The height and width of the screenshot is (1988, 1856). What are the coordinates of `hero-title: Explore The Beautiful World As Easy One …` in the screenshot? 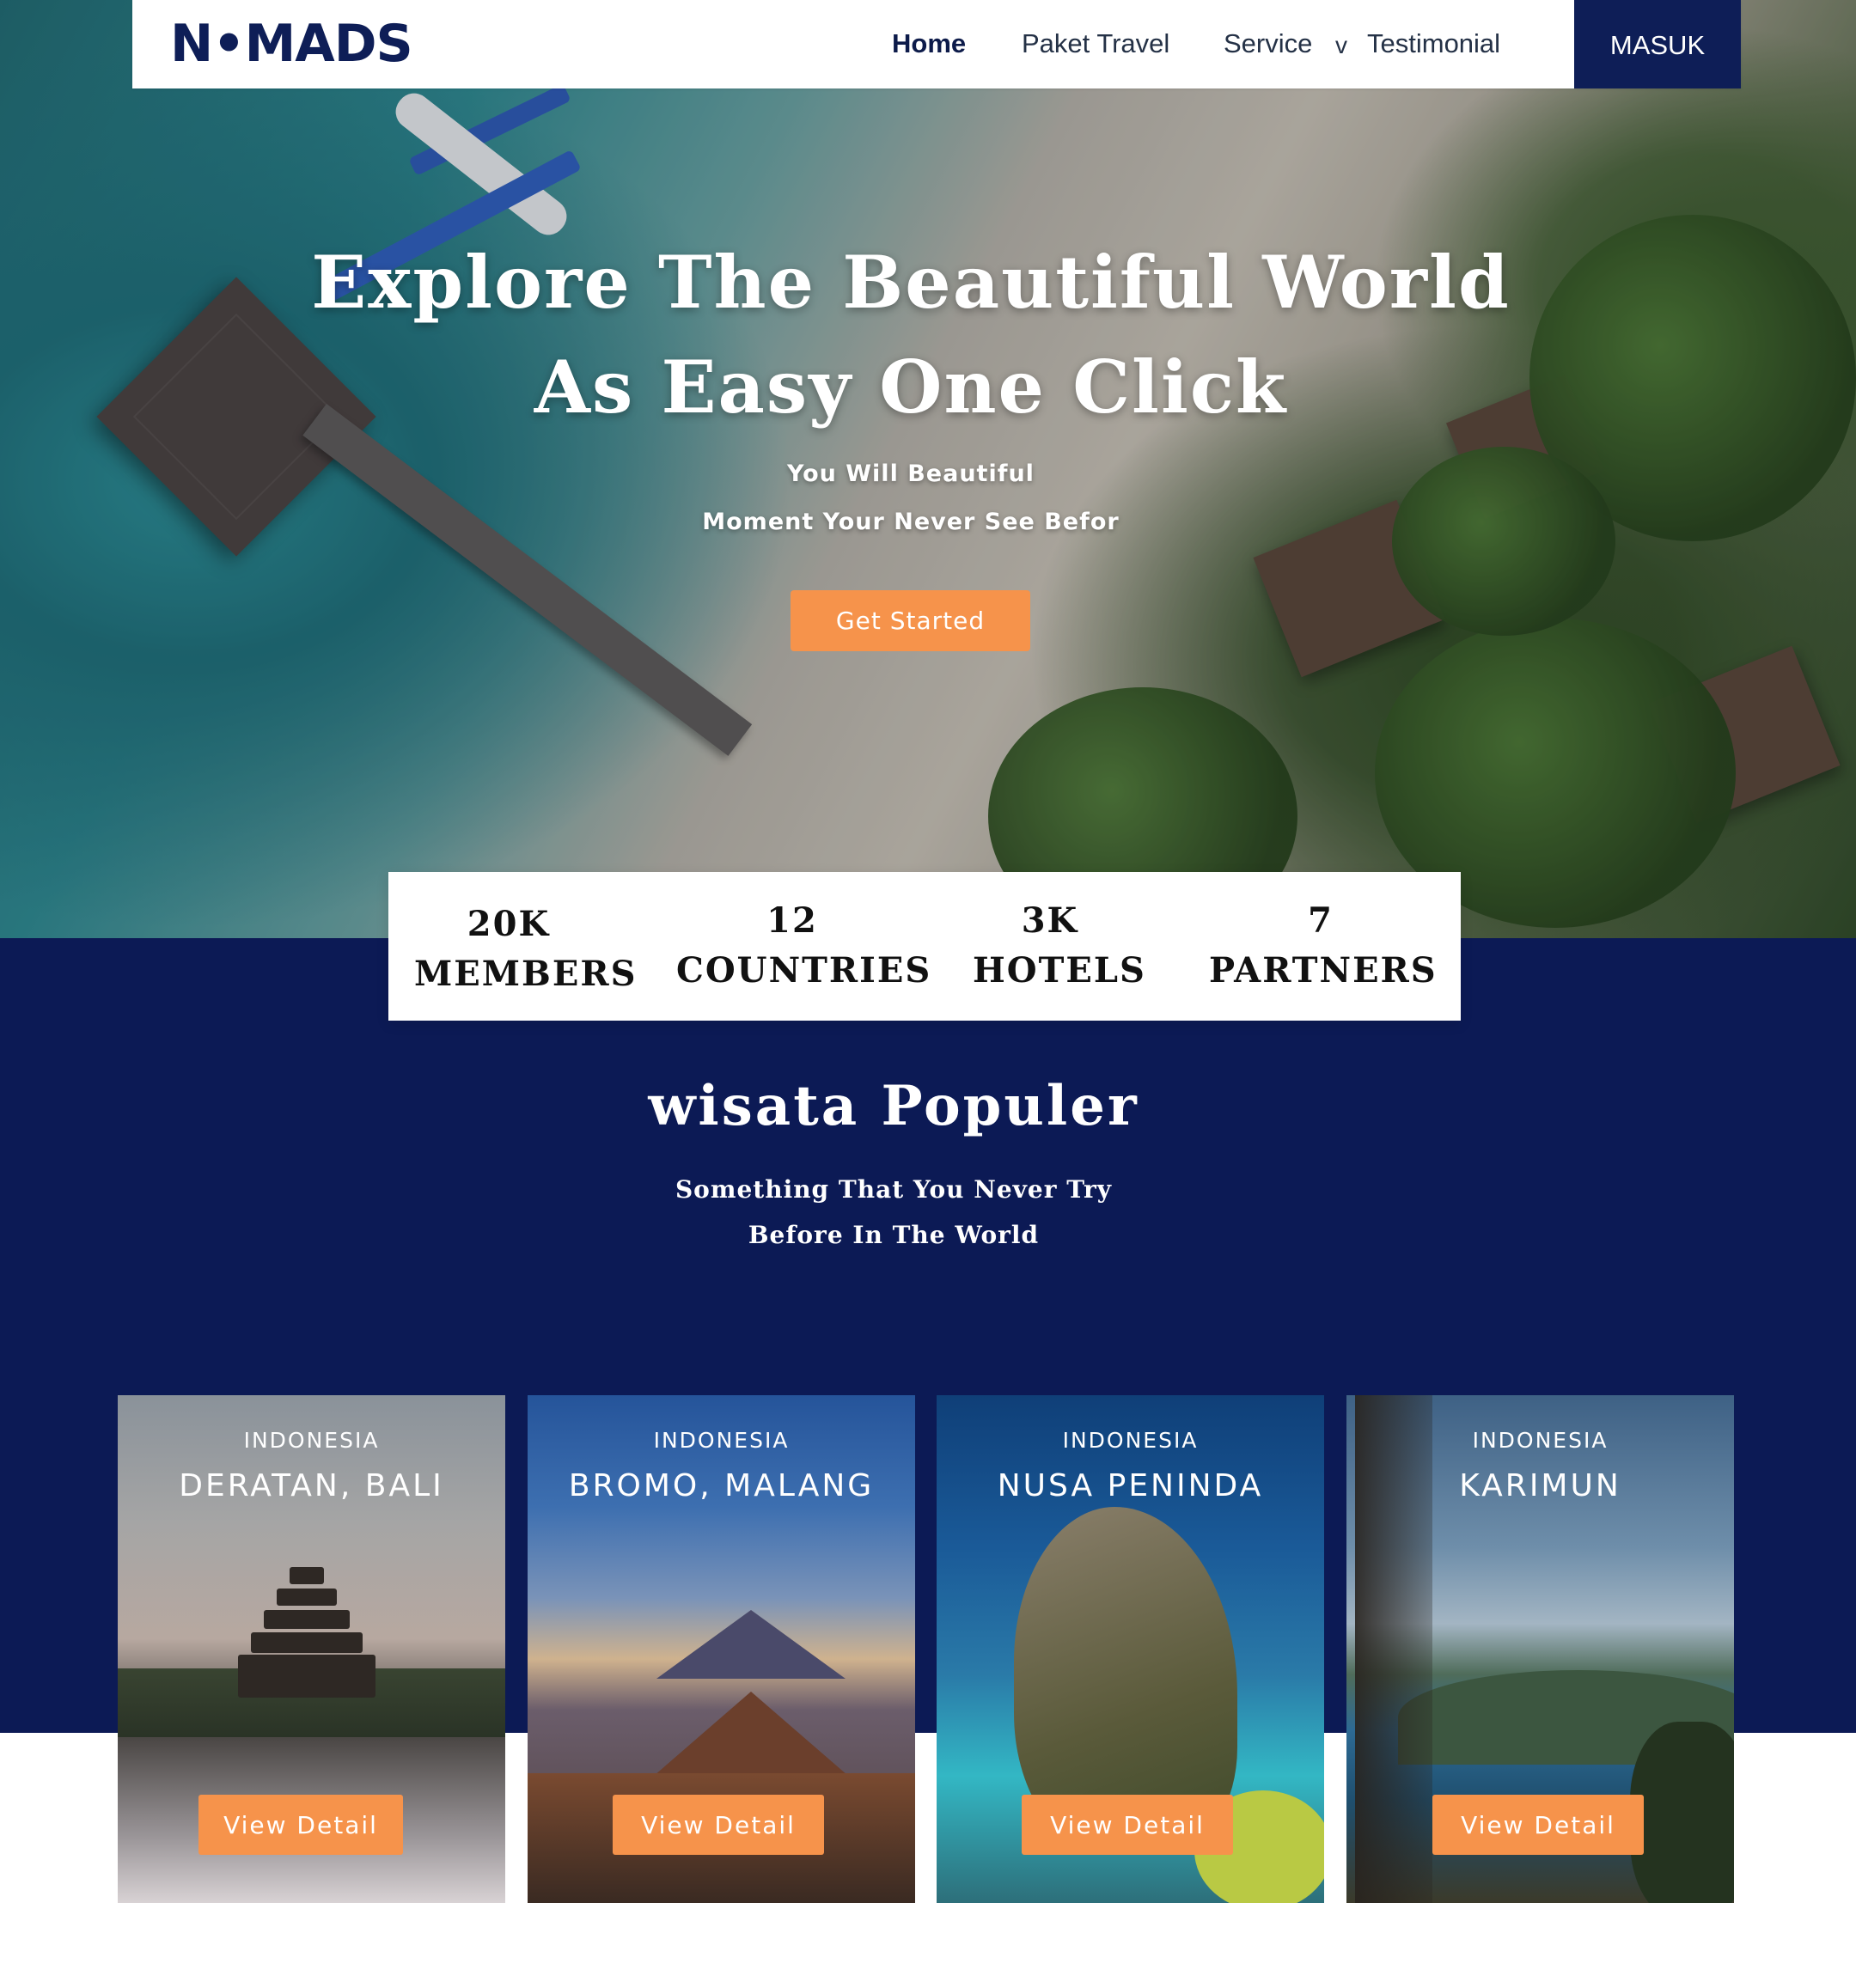 It's located at (911, 335).